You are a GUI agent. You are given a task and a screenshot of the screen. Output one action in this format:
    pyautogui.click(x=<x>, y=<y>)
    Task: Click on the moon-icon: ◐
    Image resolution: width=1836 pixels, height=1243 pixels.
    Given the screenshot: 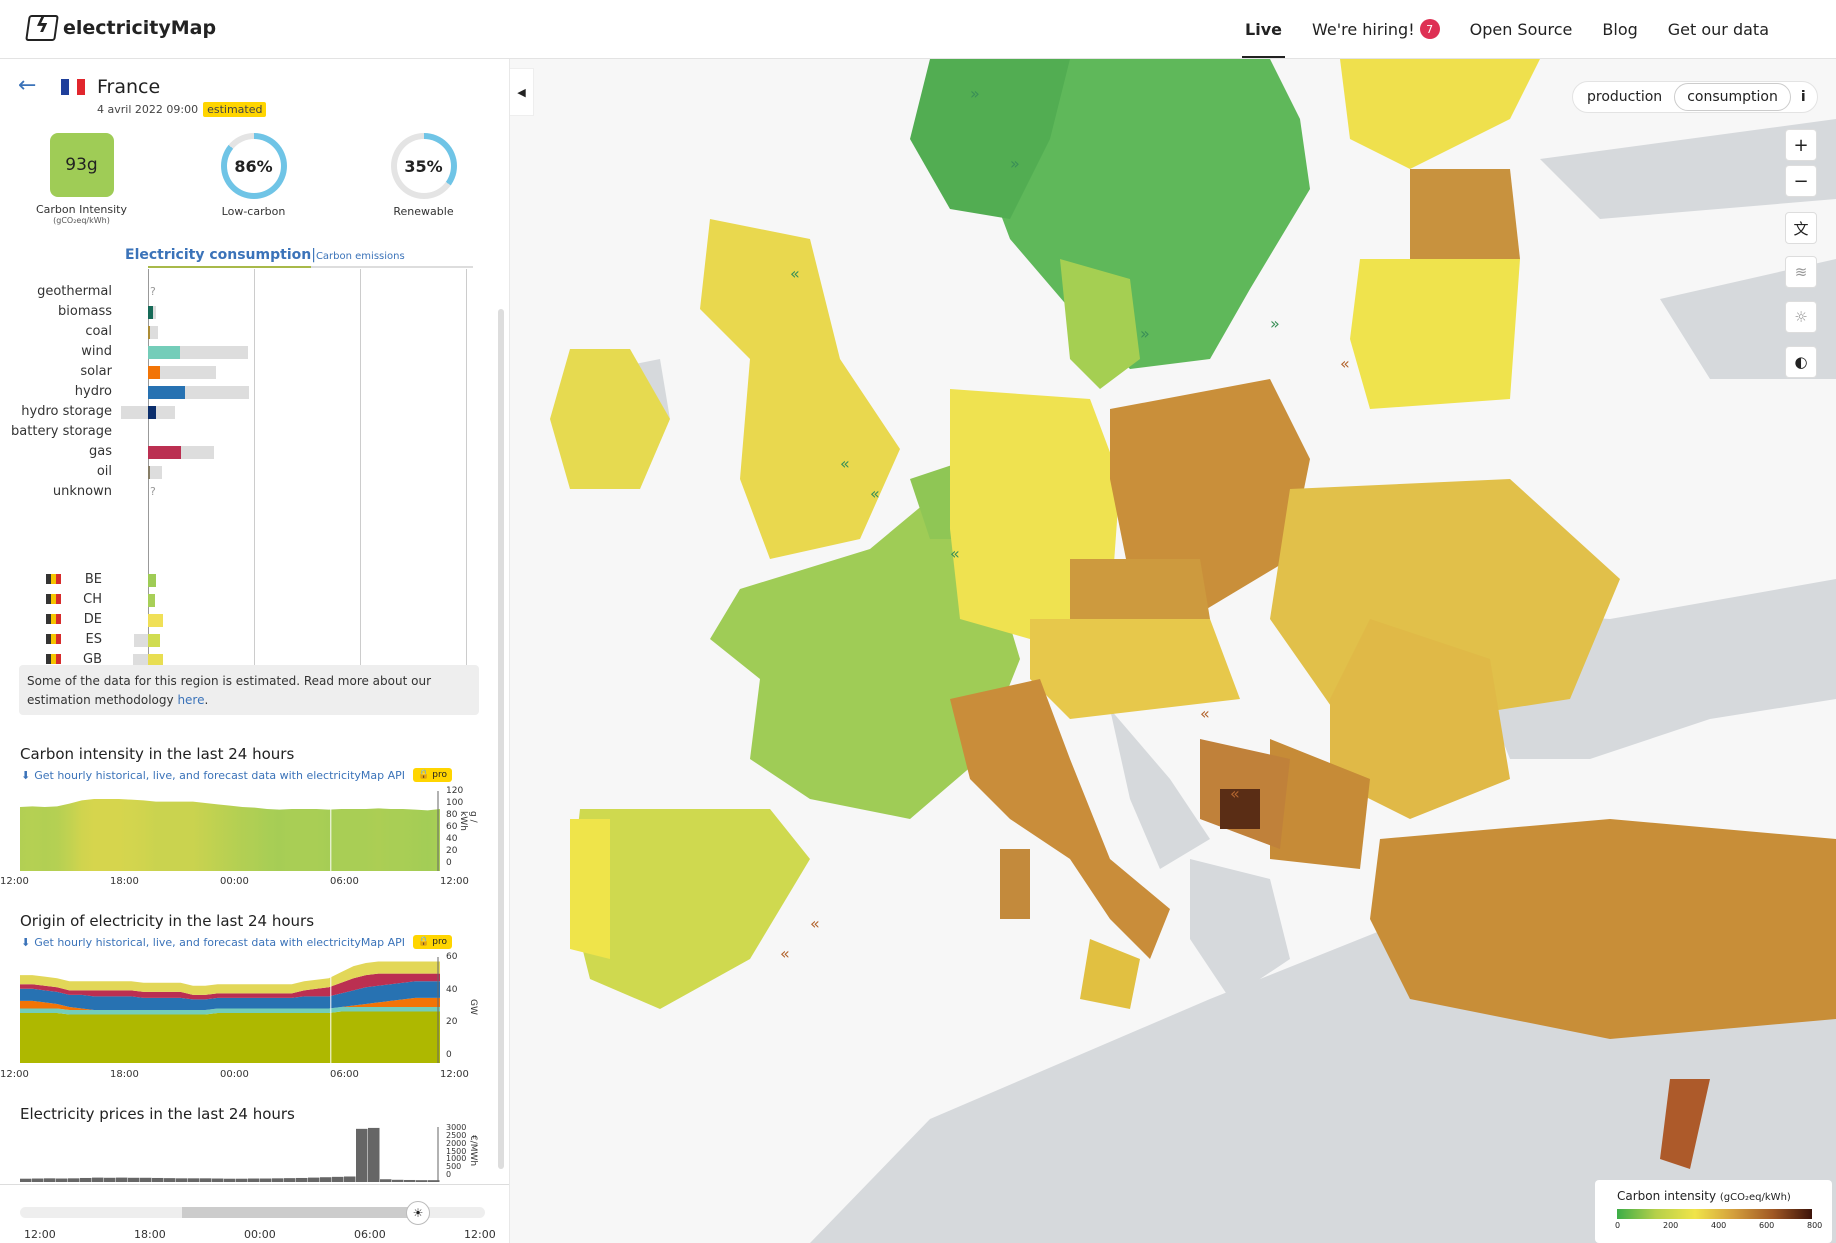 What is the action you would take?
    pyautogui.click(x=1801, y=362)
    